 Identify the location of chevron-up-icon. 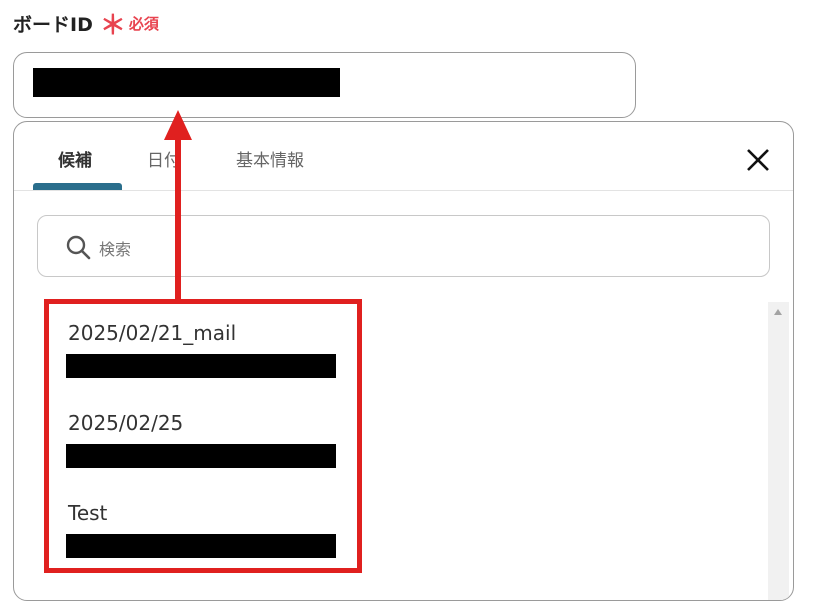
(778, 312).